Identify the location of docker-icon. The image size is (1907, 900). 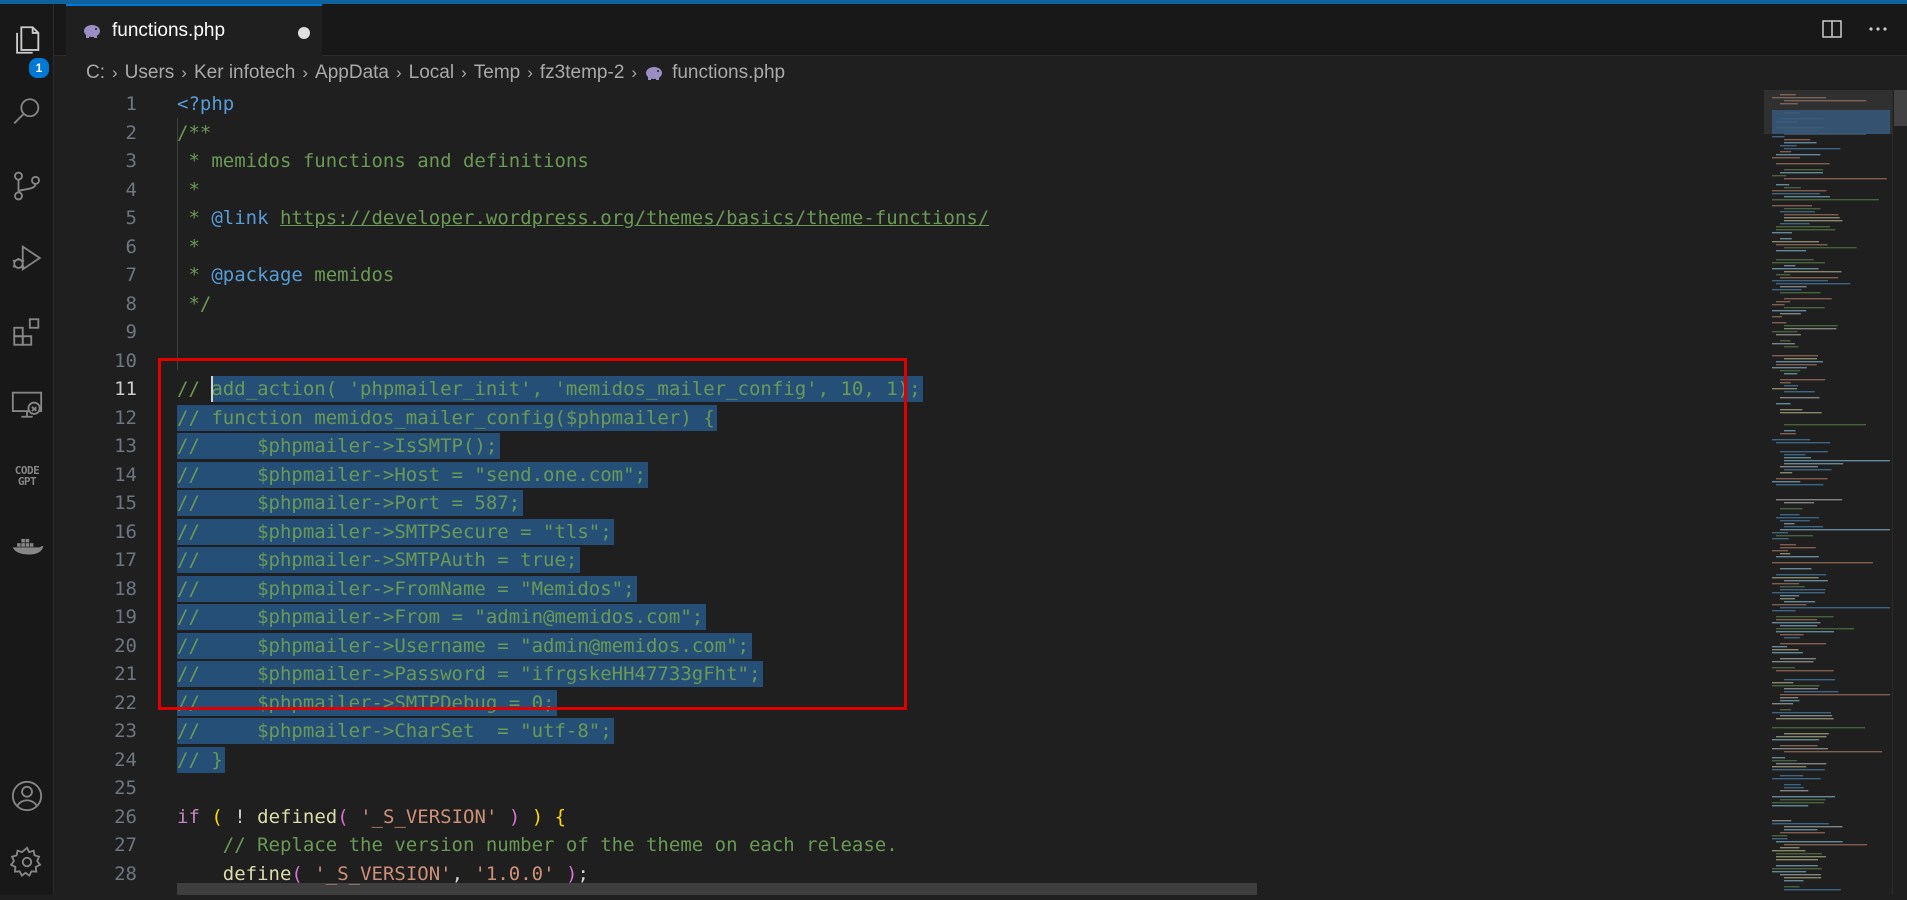
(28, 546).